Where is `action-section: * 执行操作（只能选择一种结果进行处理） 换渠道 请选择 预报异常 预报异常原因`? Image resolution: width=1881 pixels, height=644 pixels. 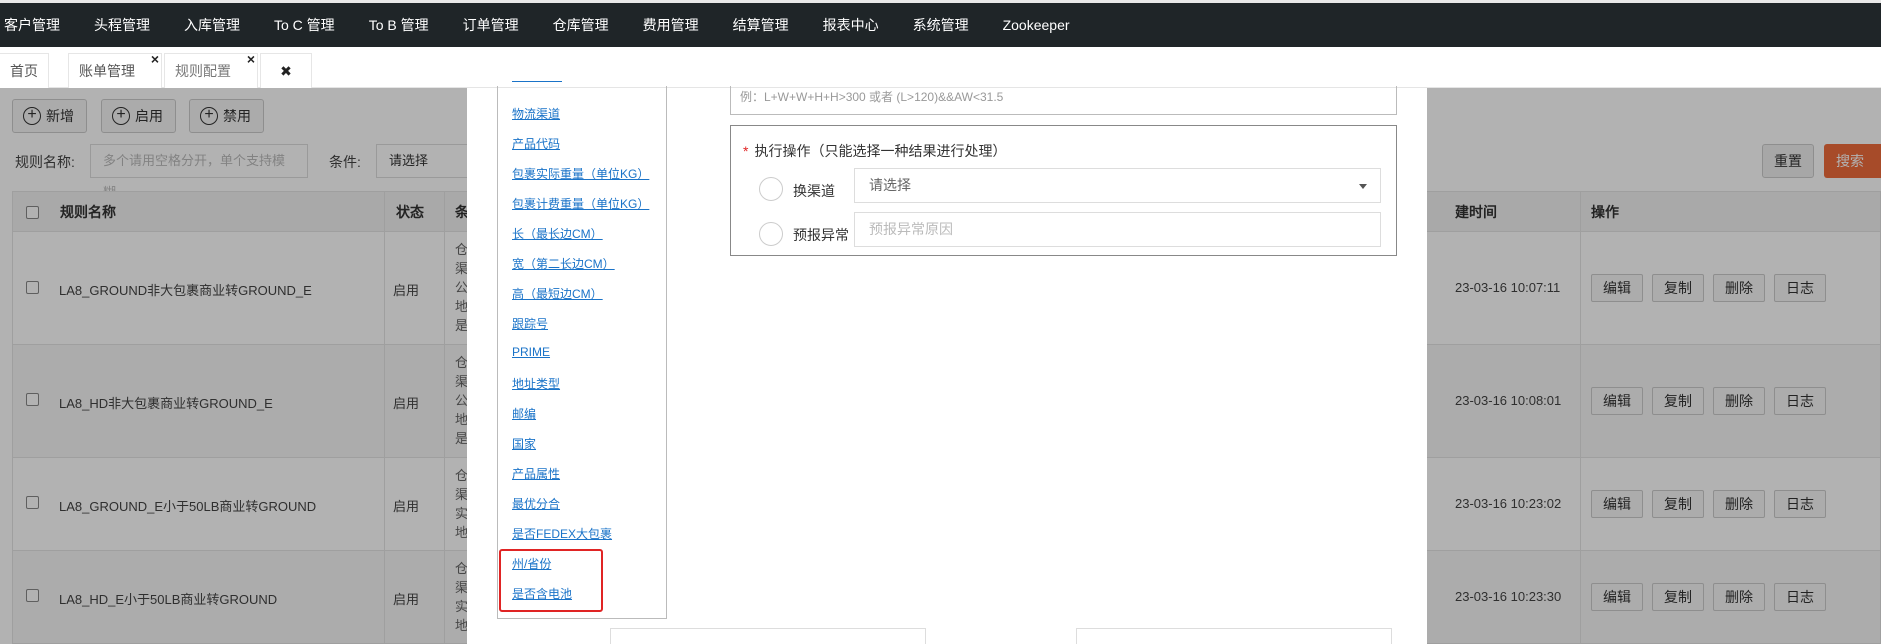
action-section: * 执行操作（只能选择一种结果进行处理） 换渠道 请选择 预报异常 预报异常原因 is located at coordinates (1063, 190).